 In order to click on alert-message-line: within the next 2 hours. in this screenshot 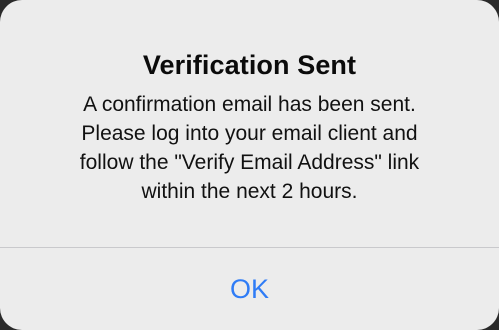, I will do `click(249, 191)`.